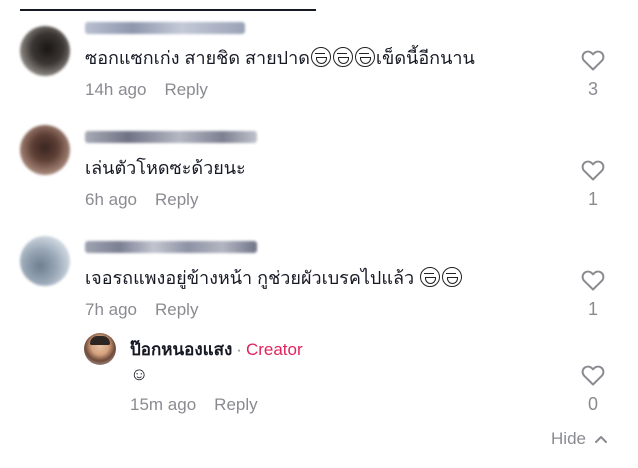 The image size is (638, 468). I want to click on like-count: 3, so click(592, 89).